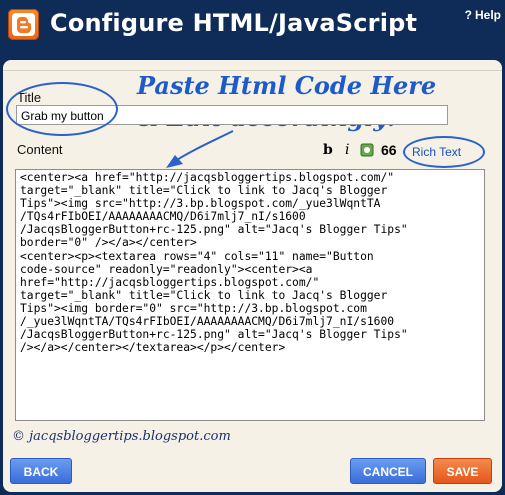  Describe the element at coordinates (367, 151) in the screenshot. I see `image-icon` at that location.